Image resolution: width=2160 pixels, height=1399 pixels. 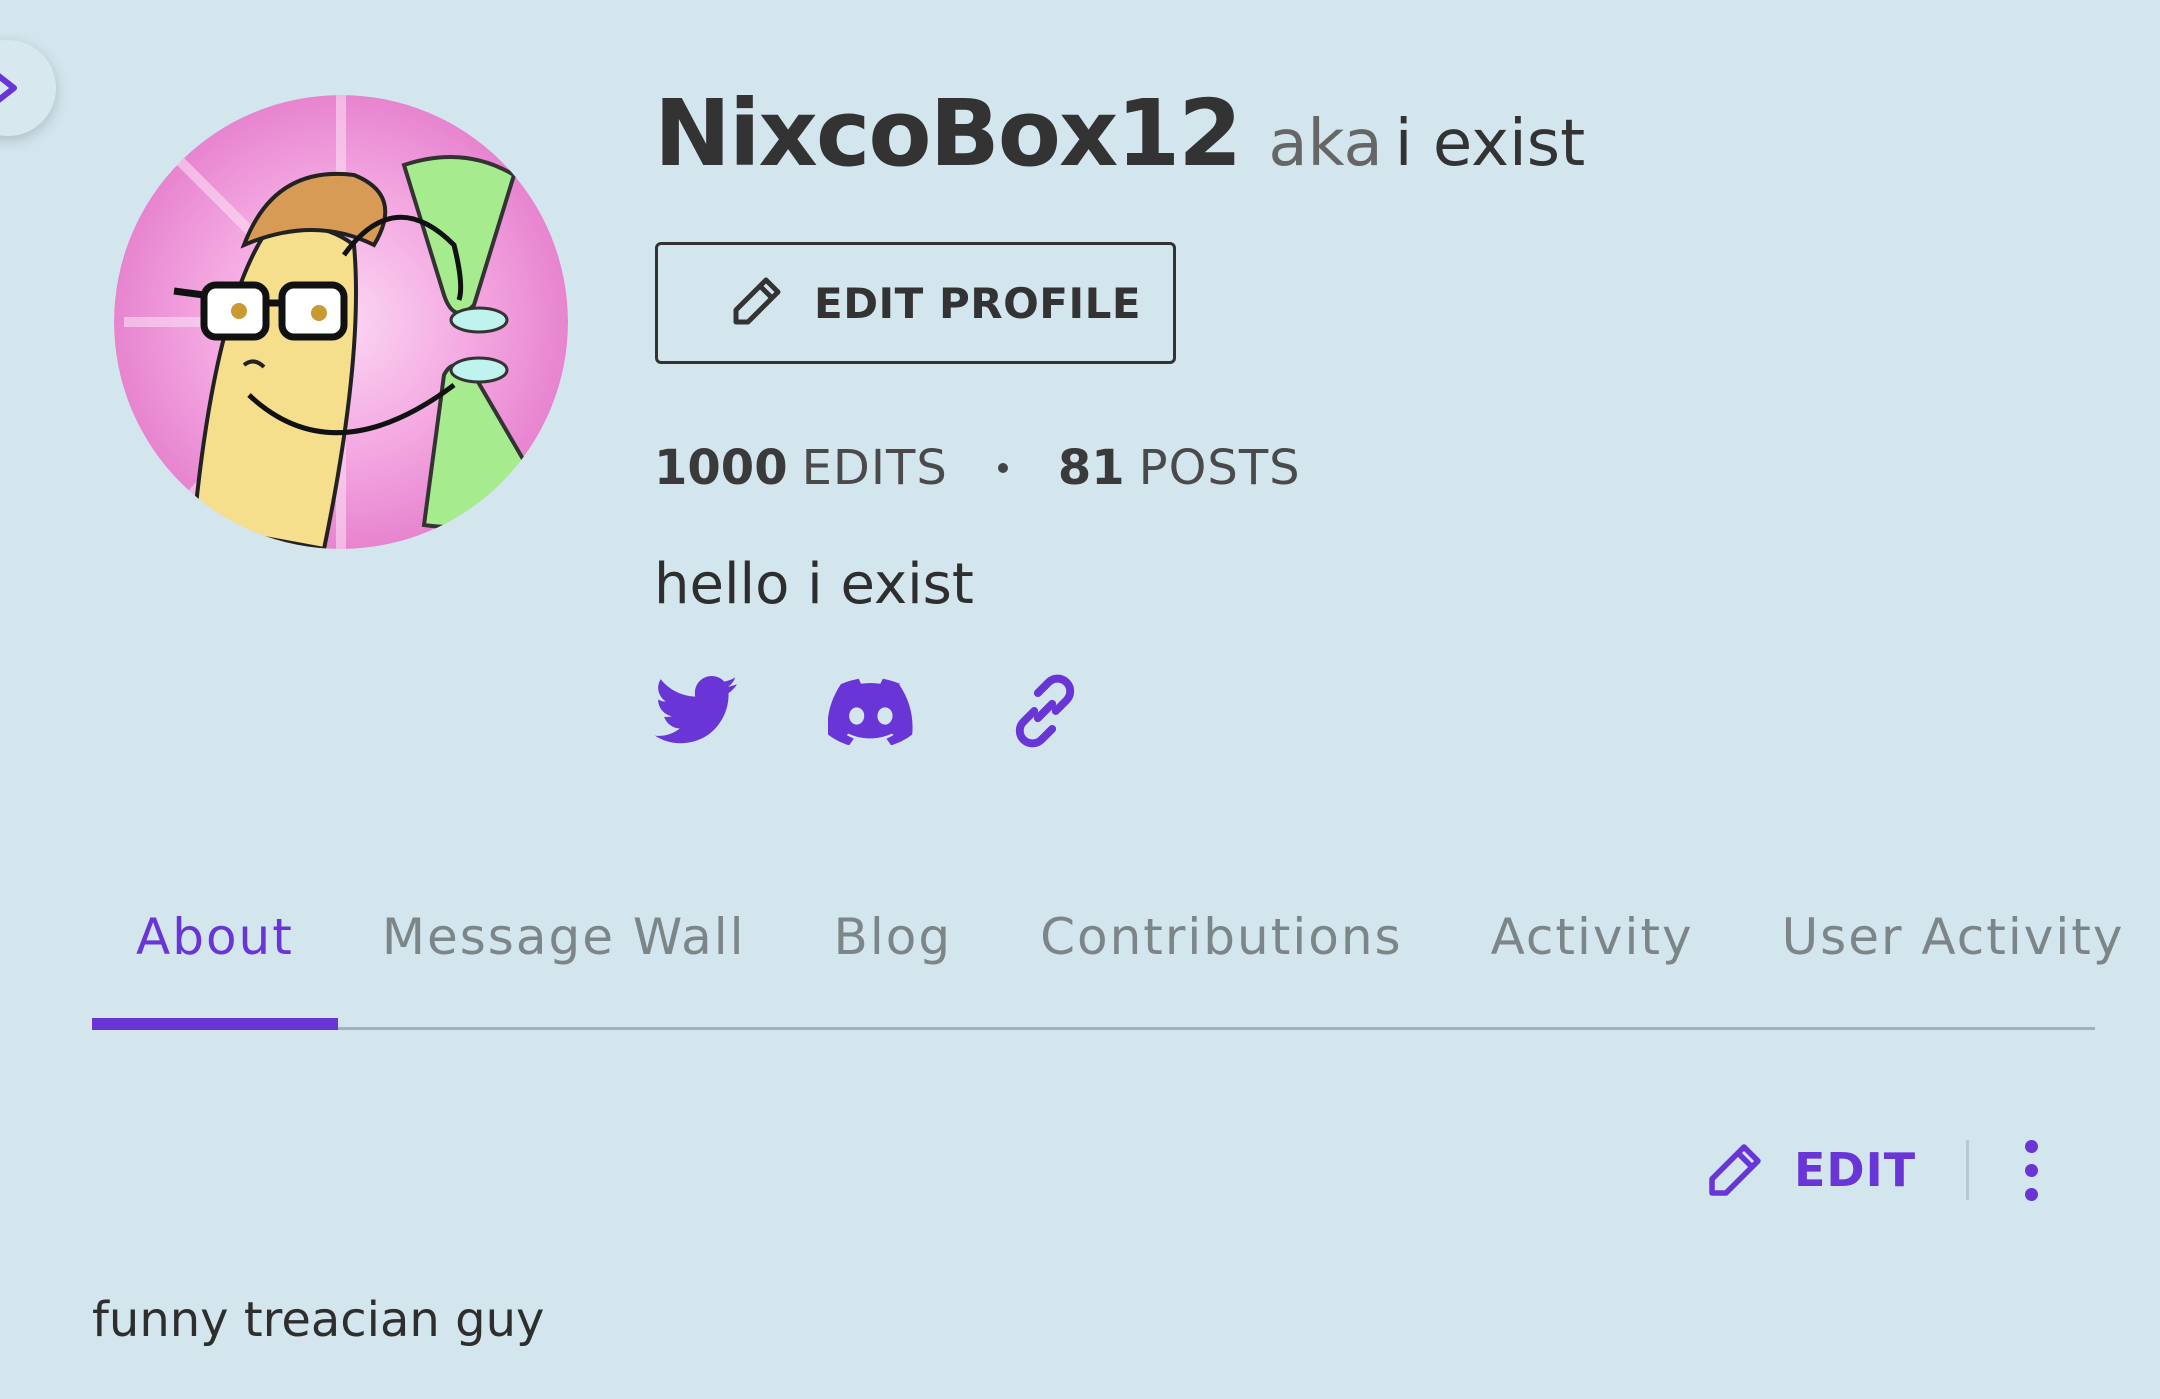 What do you see at coordinates (28, 88) in the screenshot?
I see `sidebar-toggle-button` at bounding box center [28, 88].